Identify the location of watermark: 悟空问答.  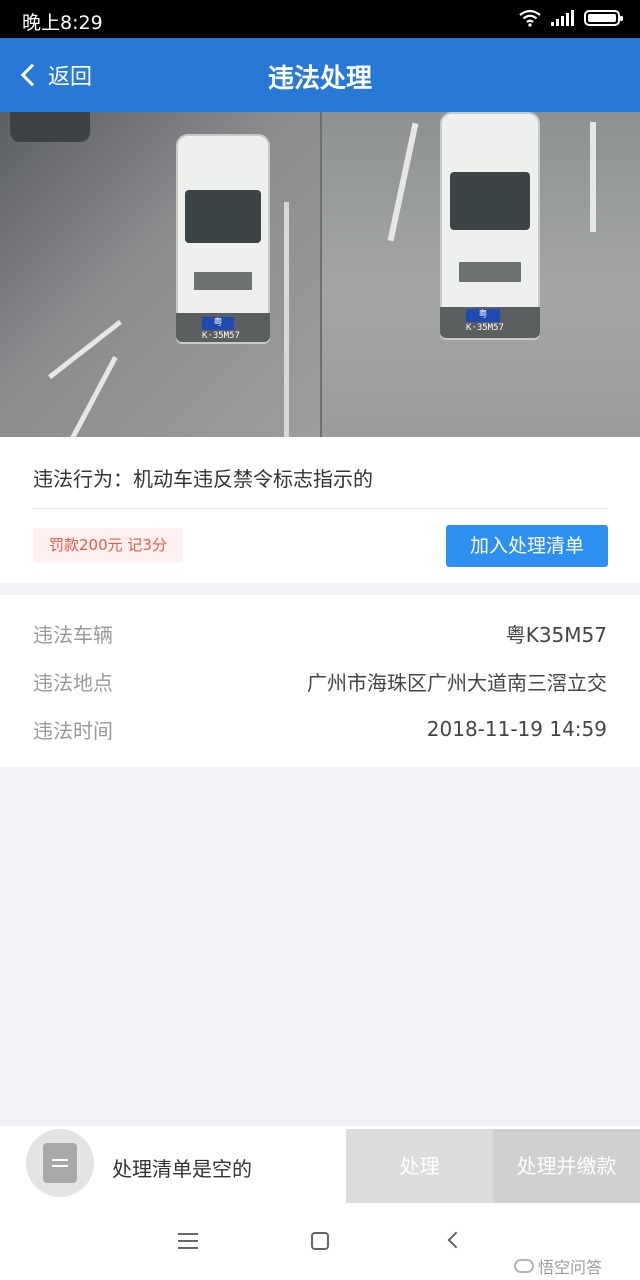
(558, 1266).